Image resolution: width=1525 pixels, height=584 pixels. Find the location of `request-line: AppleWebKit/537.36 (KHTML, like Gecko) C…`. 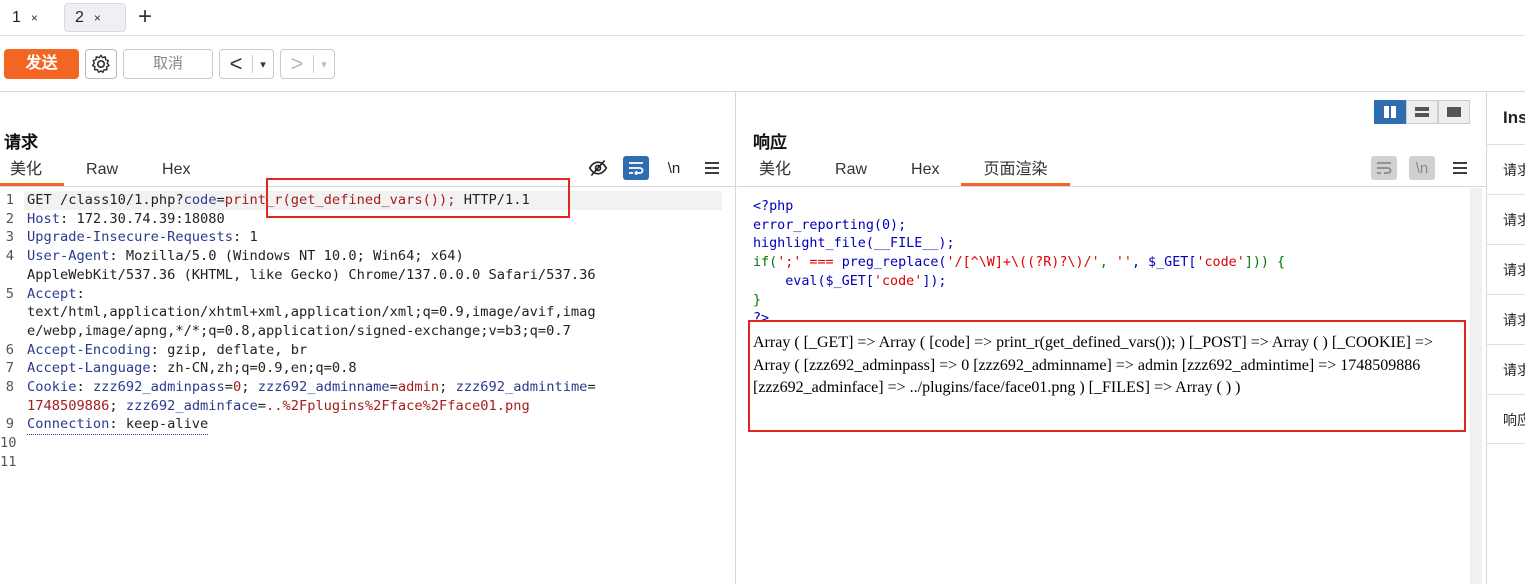

request-line: AppleWebKit/537.36 (KHTML, like Gecko) C… is located at coordinates (311, 274).